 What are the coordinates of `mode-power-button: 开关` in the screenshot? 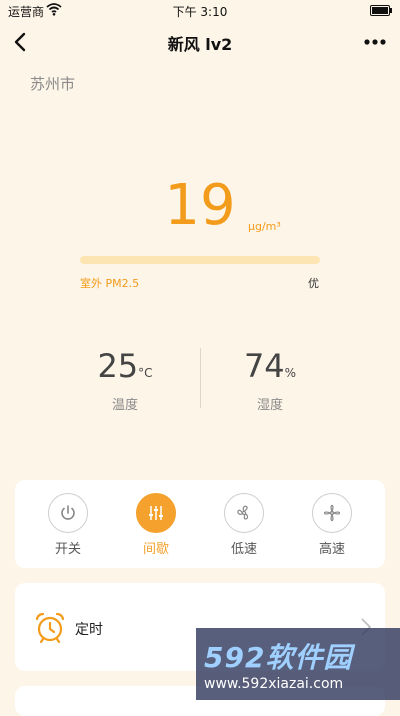 It's located at (68, 525).